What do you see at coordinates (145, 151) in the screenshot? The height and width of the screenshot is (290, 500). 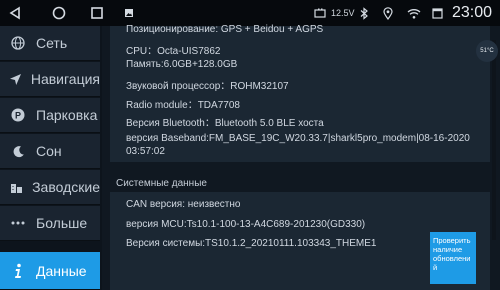 I see `baseband-version-time: 03:57:02` at bounding box center [145, 151].